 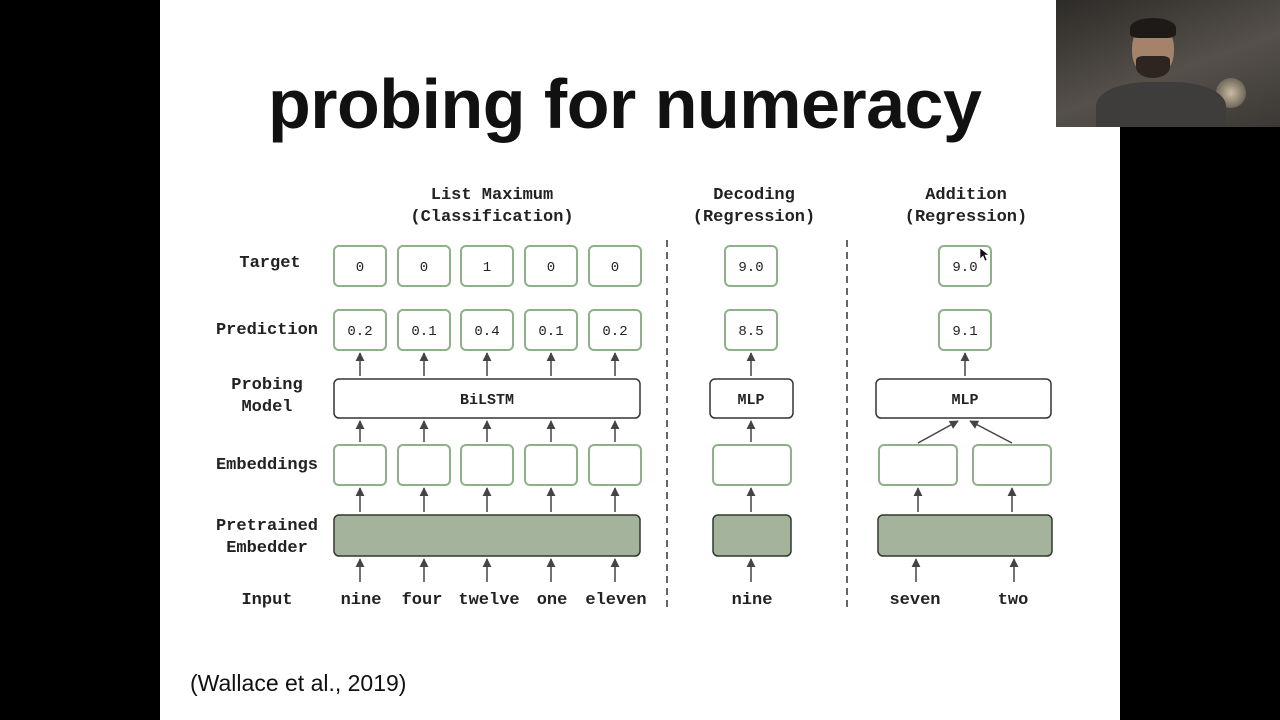 I want to click on decoding-title: Decoding, so click(x=754, y=195).